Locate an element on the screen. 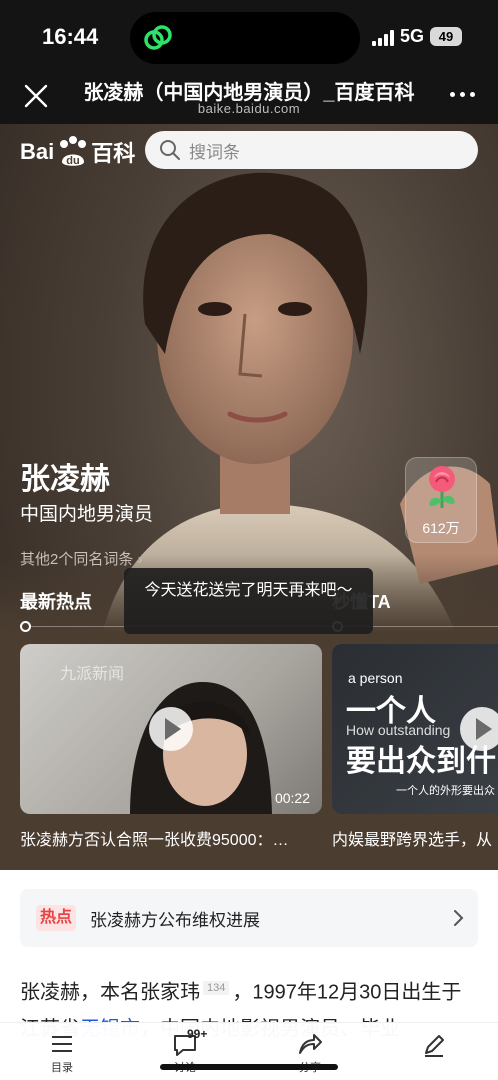 The height and width of the screenshot is (1080, 498). browser-nav-bar: 张凌赫（中国内地男演员）_百度百科 baike.baidu.com is located at coordinates (249, 99).